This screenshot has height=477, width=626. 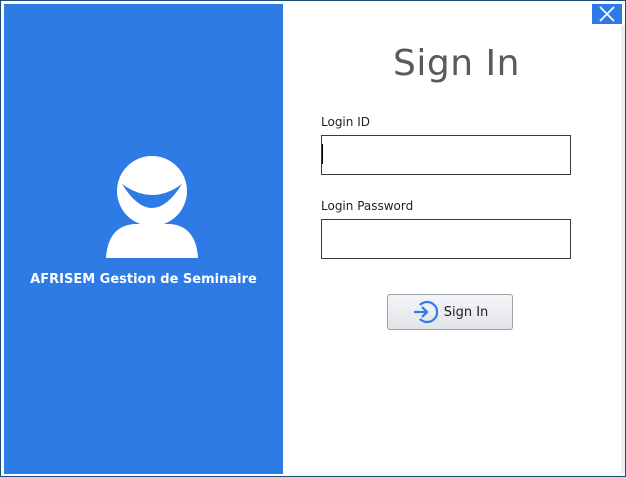 What do you see at coordinates (623, 249) in the screenshot?
I see `window-edge` at bounding box center [623, 249].